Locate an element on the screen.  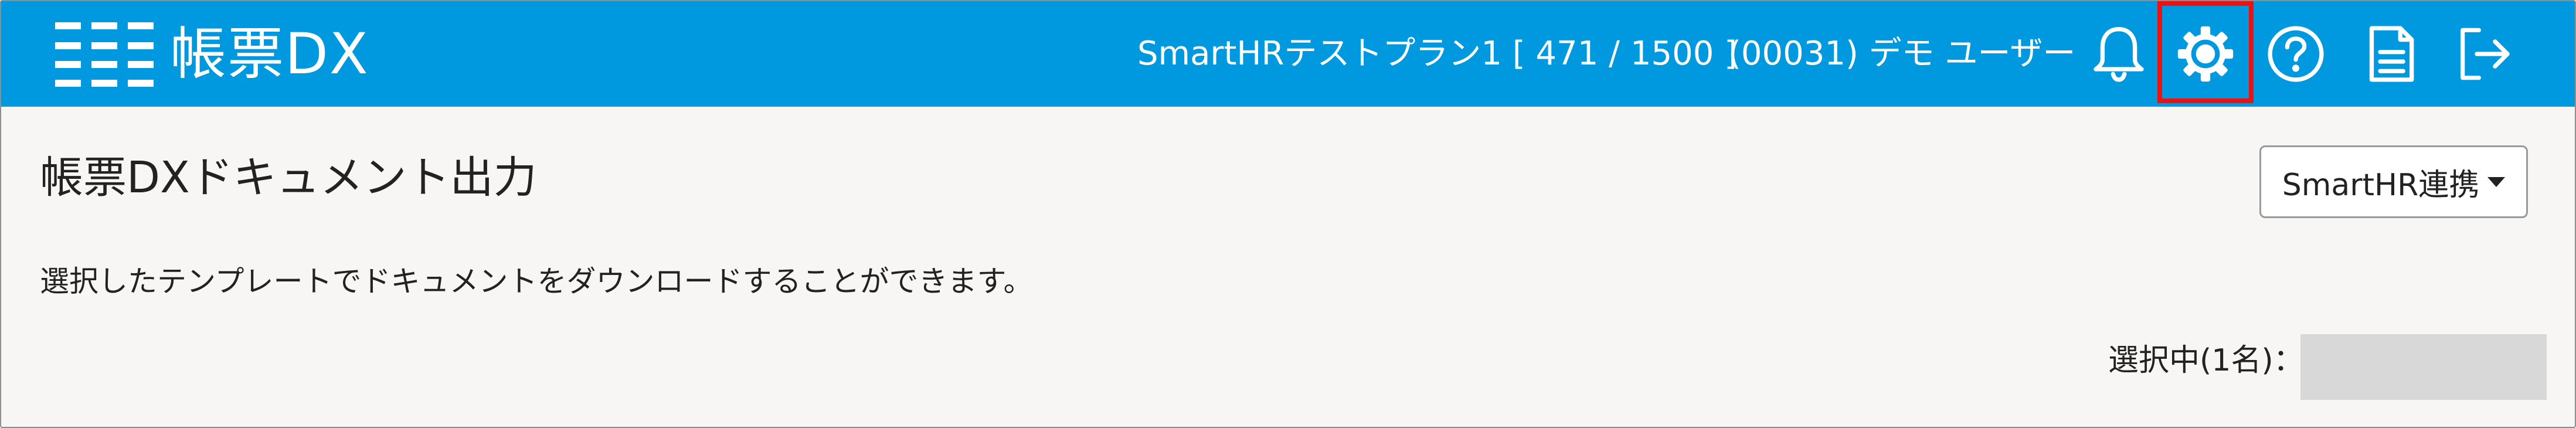
selected-count-label: 選択中(1名)： is located at coordinates (2206, 361).